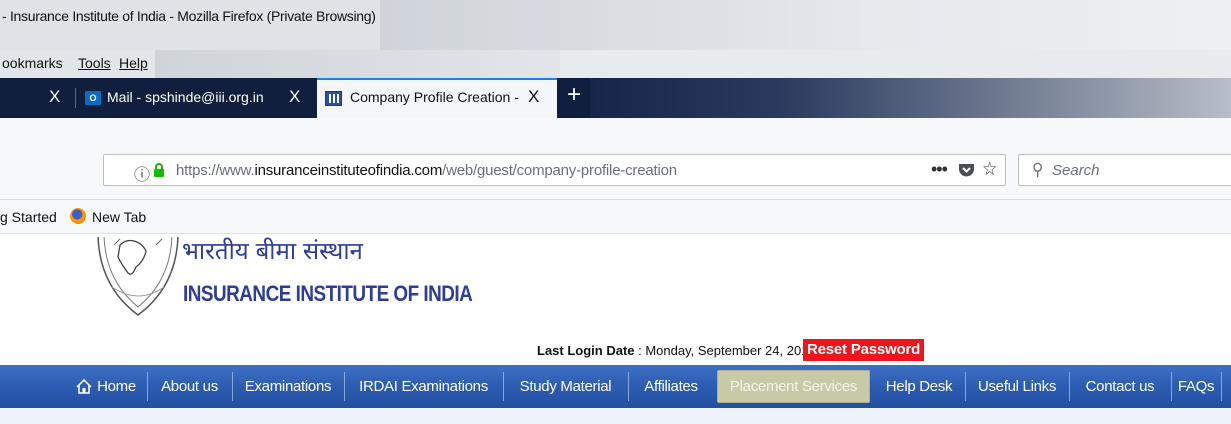  I want to click on new-tab-button: +, so click(574, 95).